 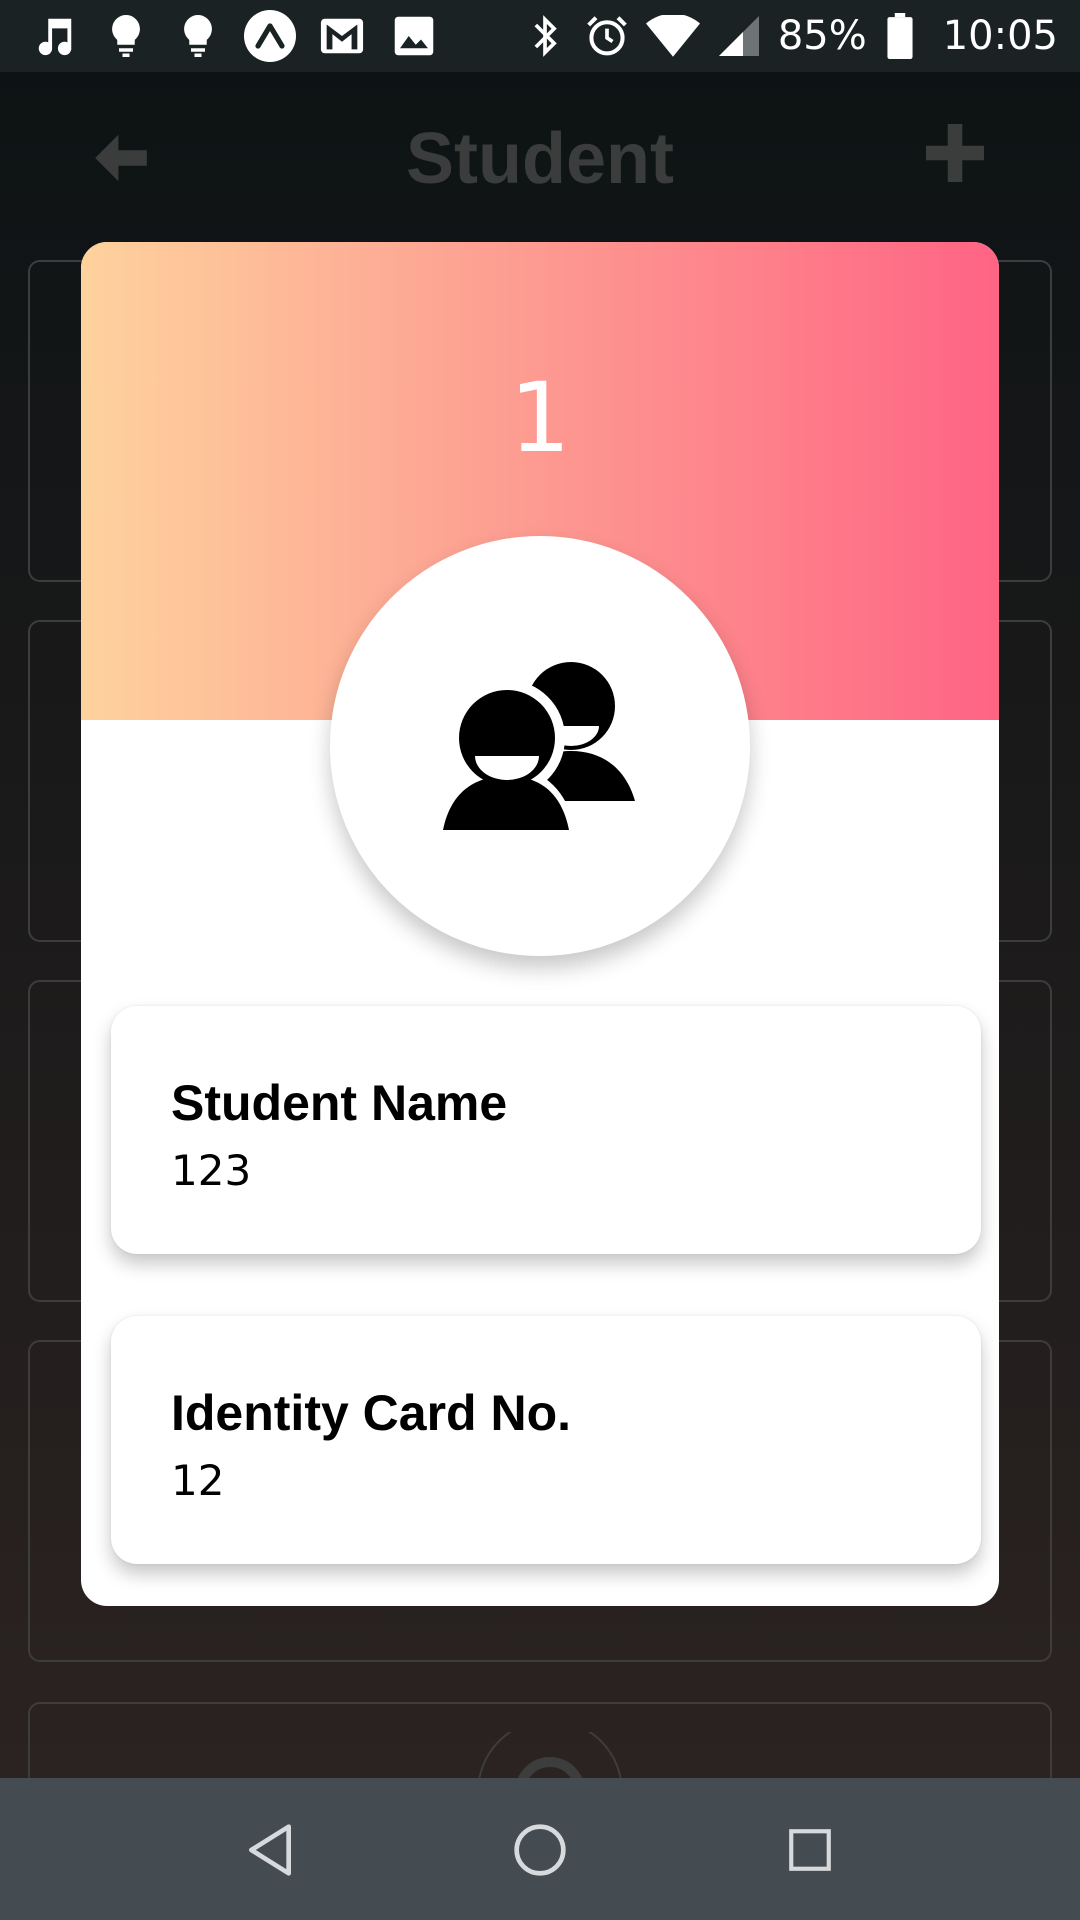 I want to click on identity-card-card: Identity Card No. 12, so click(x=546, y=1440).